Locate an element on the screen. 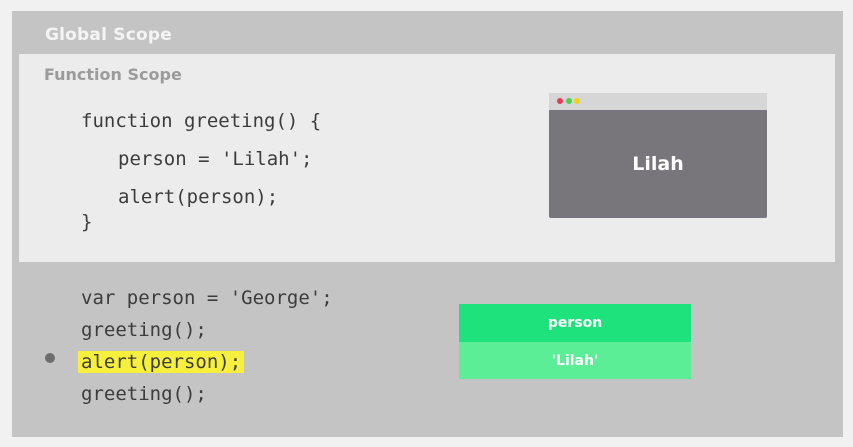 This screenshot has height=447, width=853. function-code-line-2: person = 'Lilah'; is located at coordinates (215, 159).